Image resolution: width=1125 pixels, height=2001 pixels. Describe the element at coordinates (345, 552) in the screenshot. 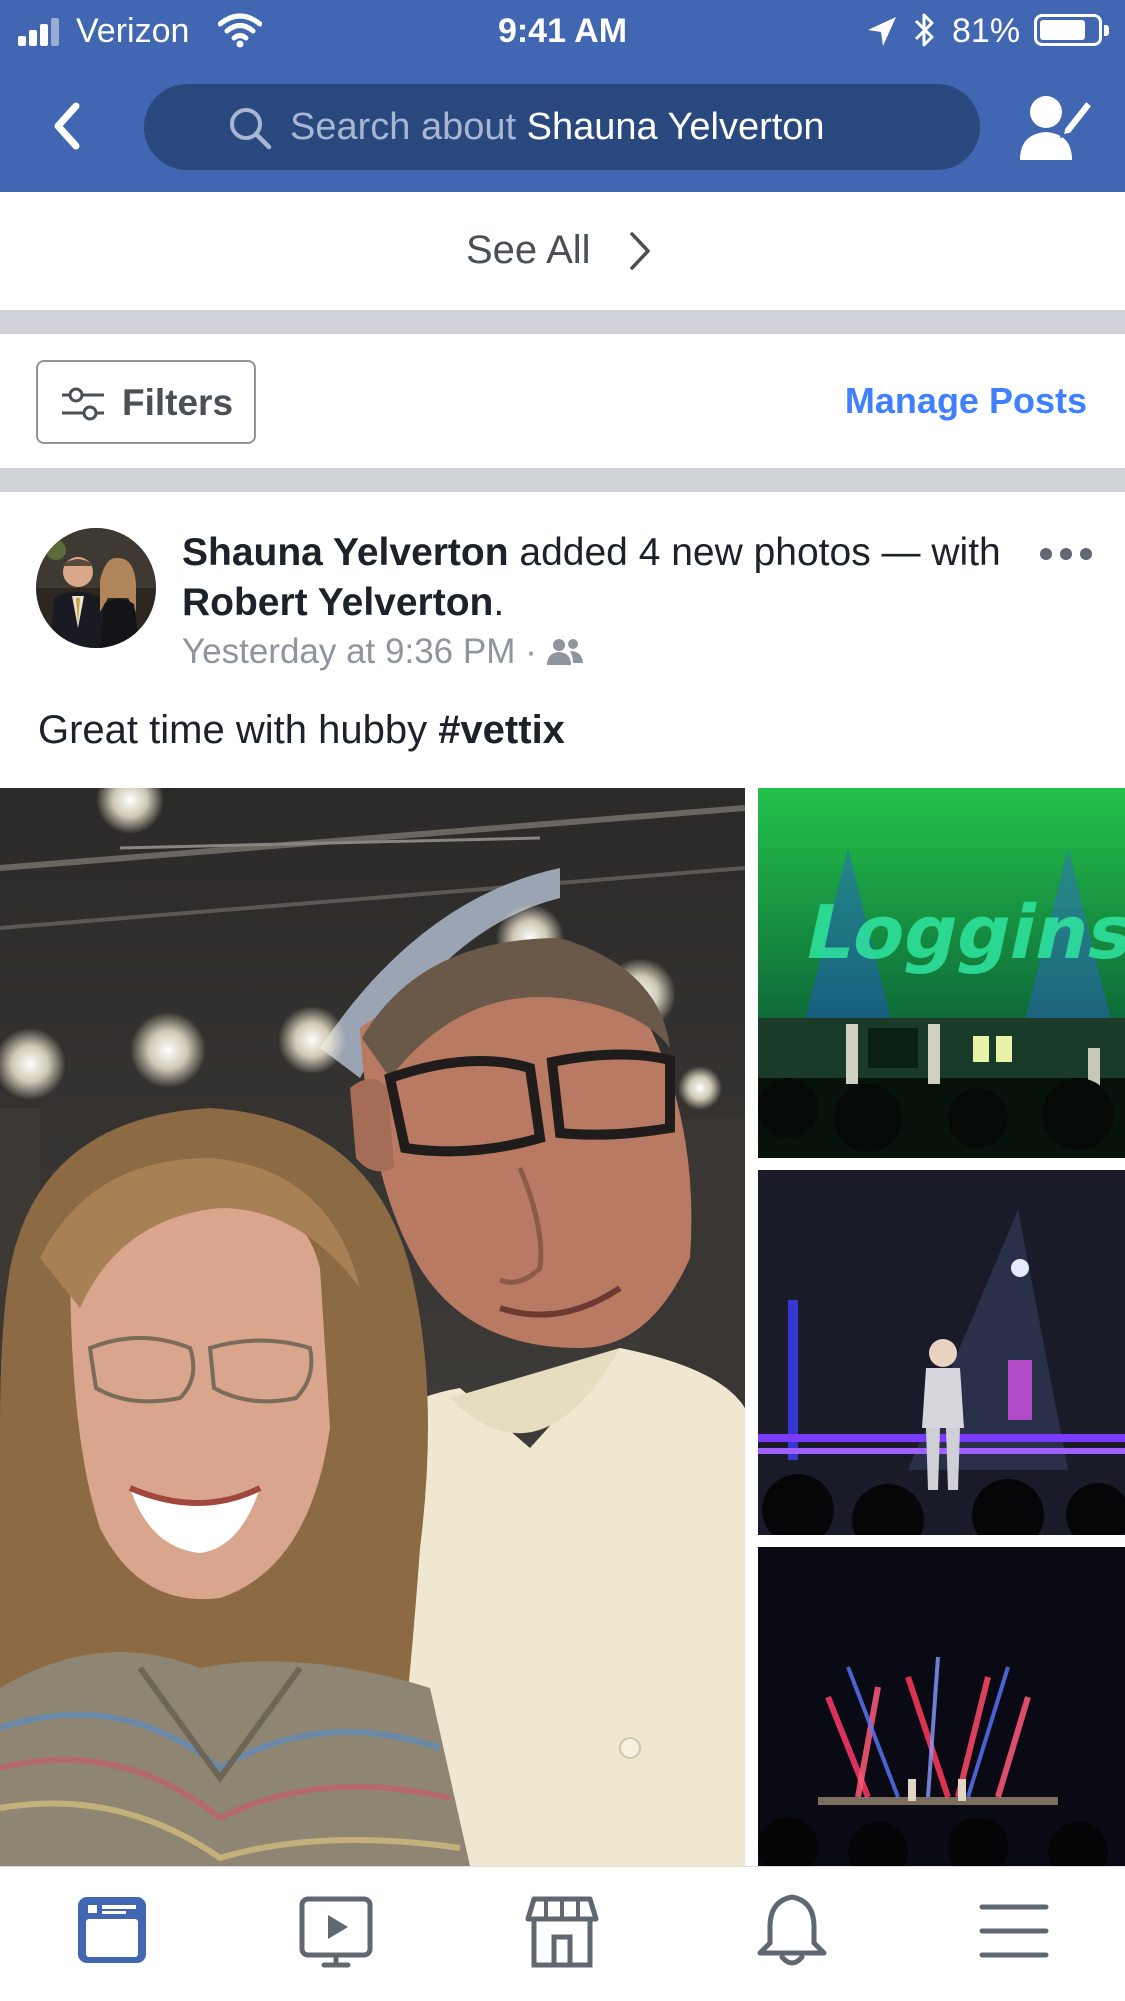

I see `post-author: Shauna Yelverton` at that location.